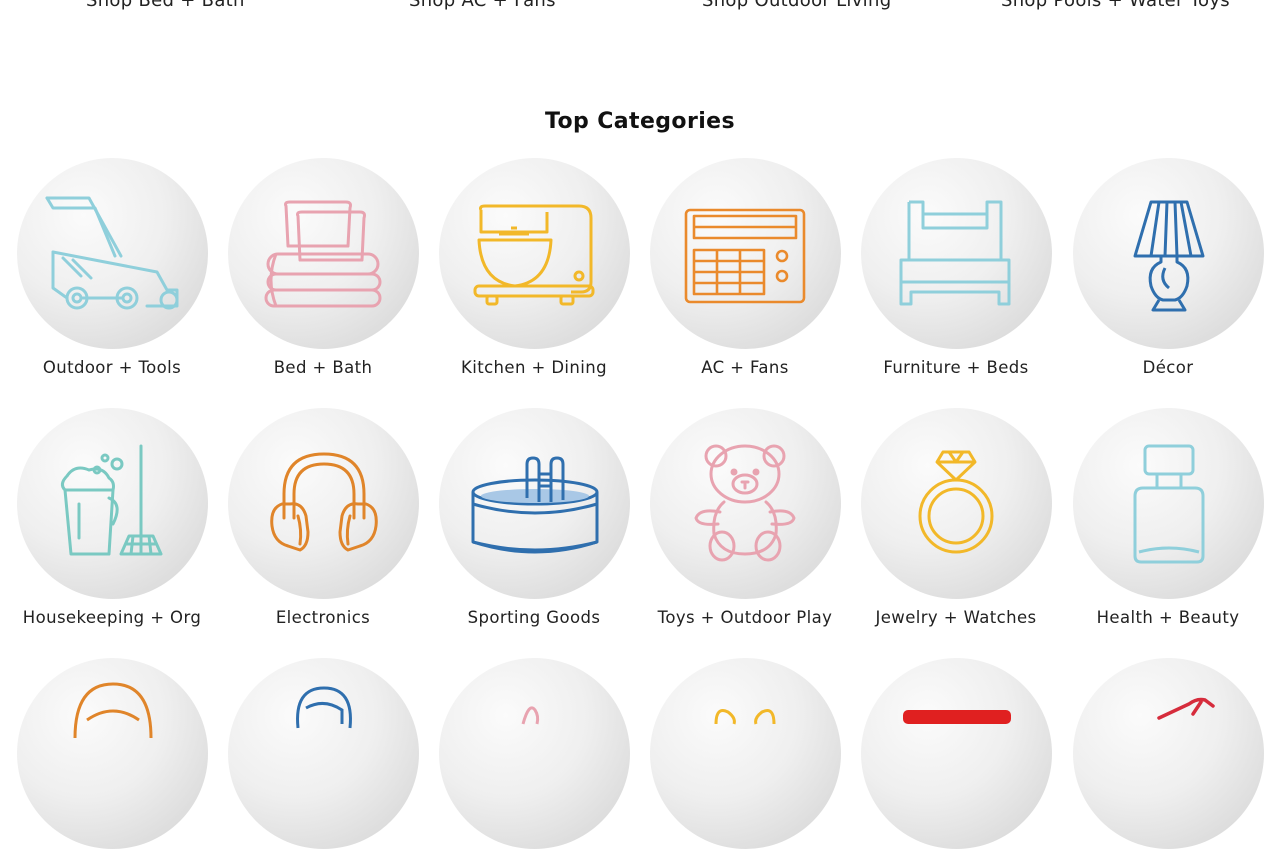 The height and width of the screenshot is (849, 1280). I want to click on pool-icon, so click(534, 505).